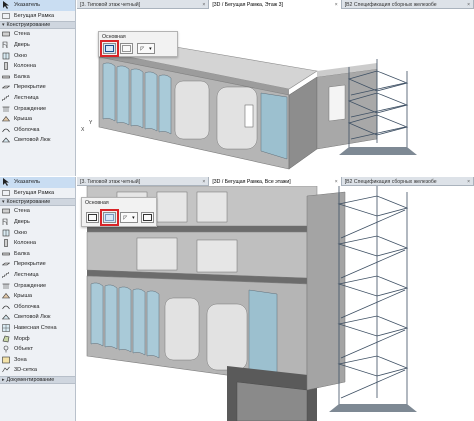 Image resolution: width=474 pixels, height=421 pixels. What do you see at coordinates (26, 275) in the screenshot?
I see `tool-label: Лестница` at bounding box center [26, 275].